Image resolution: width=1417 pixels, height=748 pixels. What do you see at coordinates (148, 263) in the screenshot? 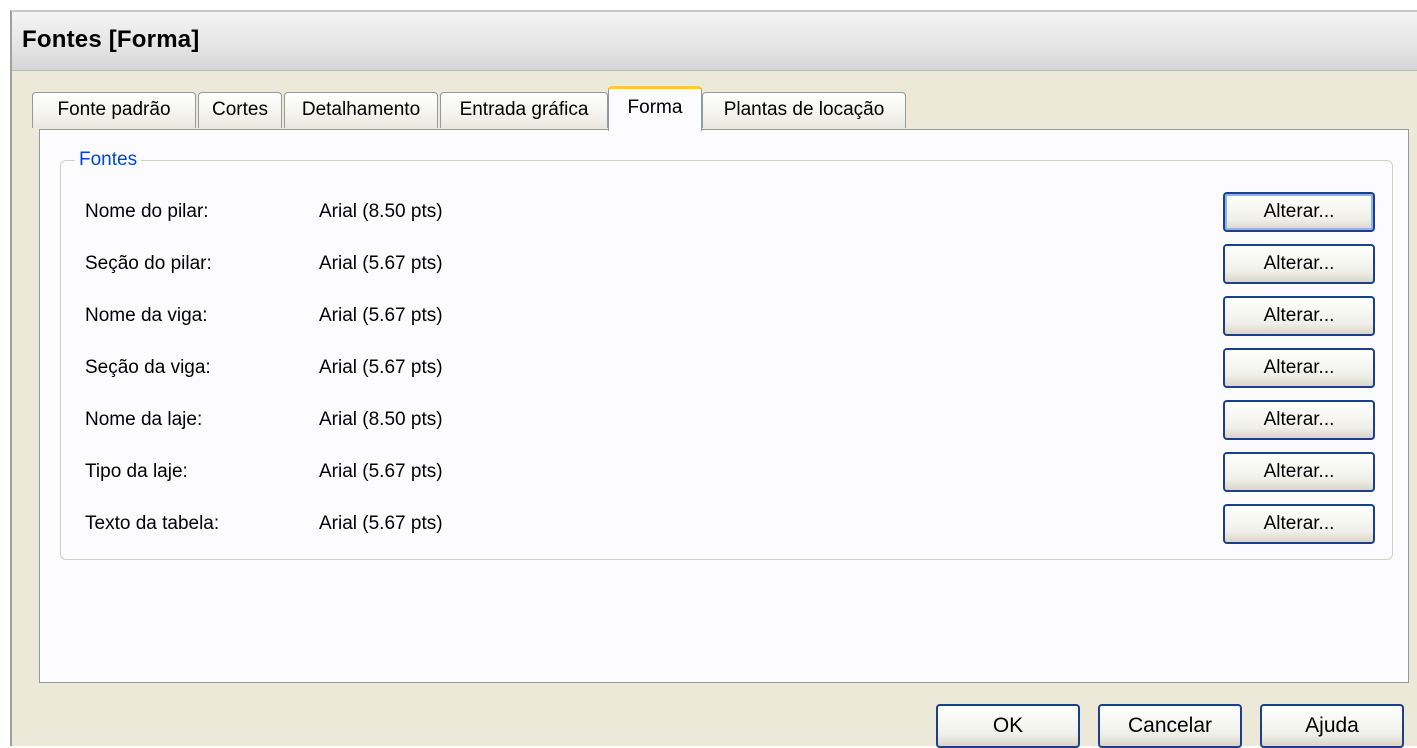
I see `font-row-label: Seção do pilar:` at bounding box center [148, 263].